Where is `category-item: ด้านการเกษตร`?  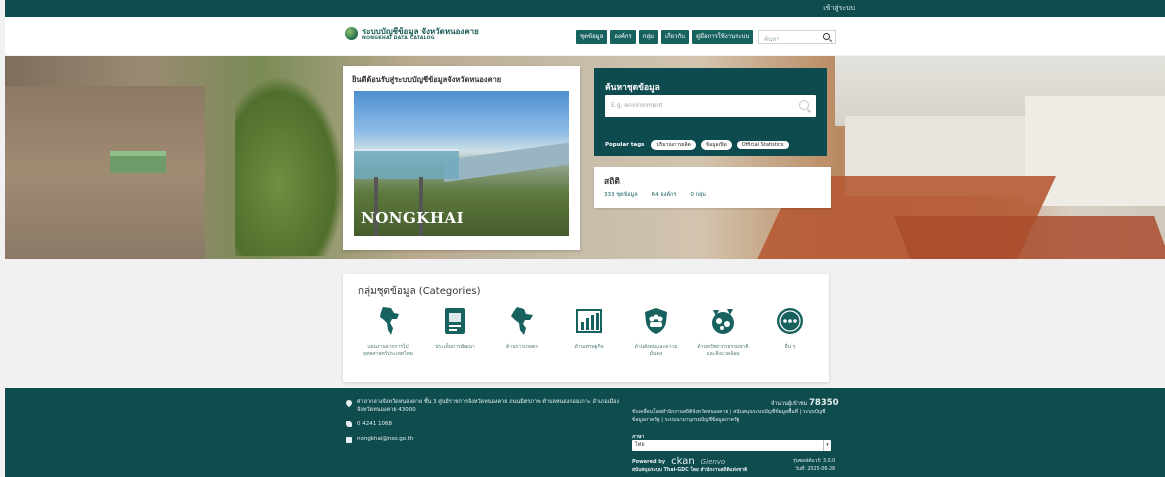
category-item: ด้านการเกษตร is located at coordinates (522, 332).